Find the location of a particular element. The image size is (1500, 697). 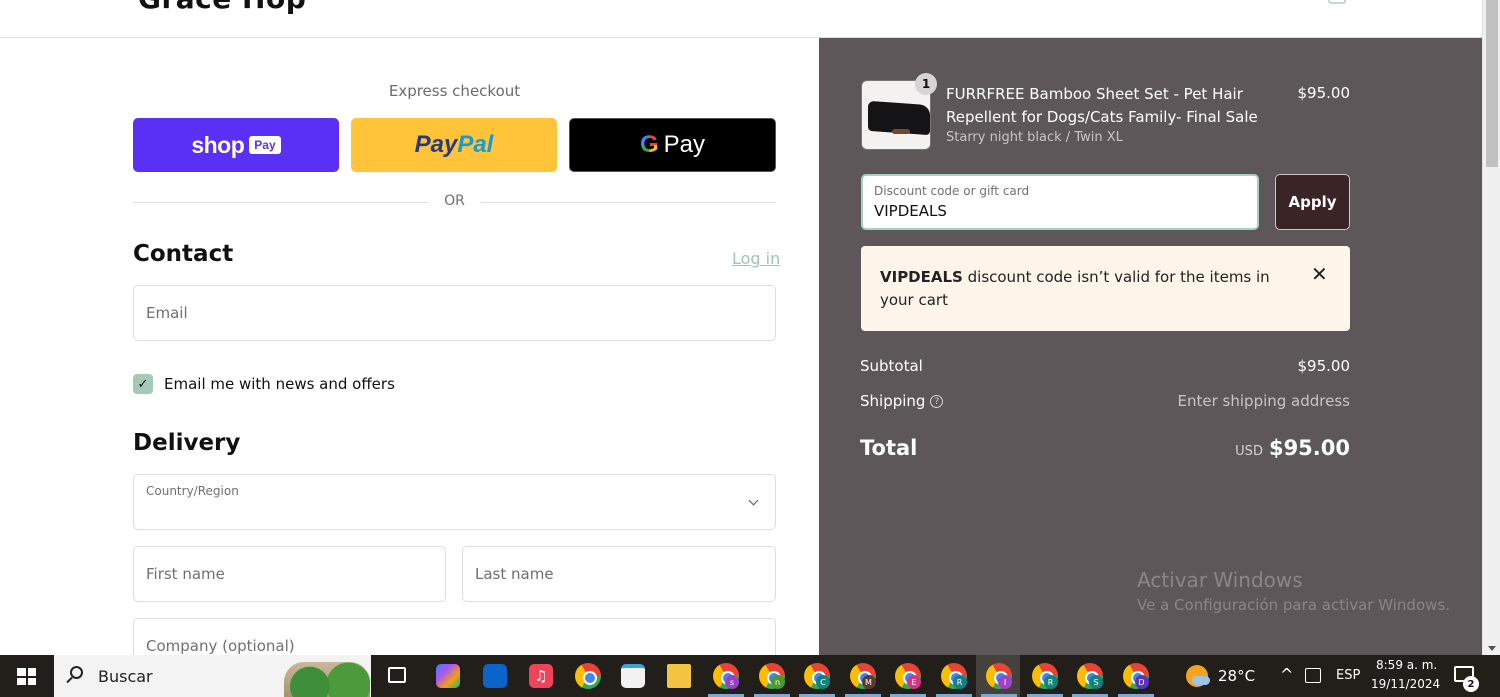

newsletter-checkbox: ✓ is located at coordinates (143, 384).